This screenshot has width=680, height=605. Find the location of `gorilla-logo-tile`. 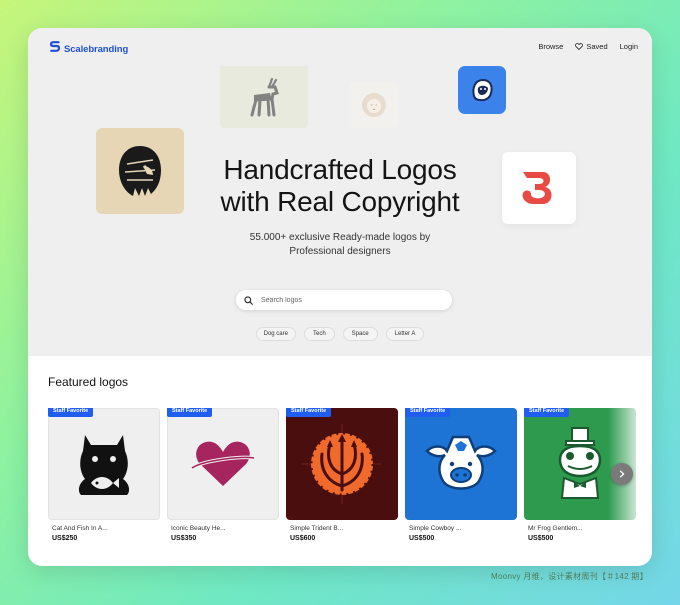

gorilla-logo-tile is located at coordinates (482, 90).